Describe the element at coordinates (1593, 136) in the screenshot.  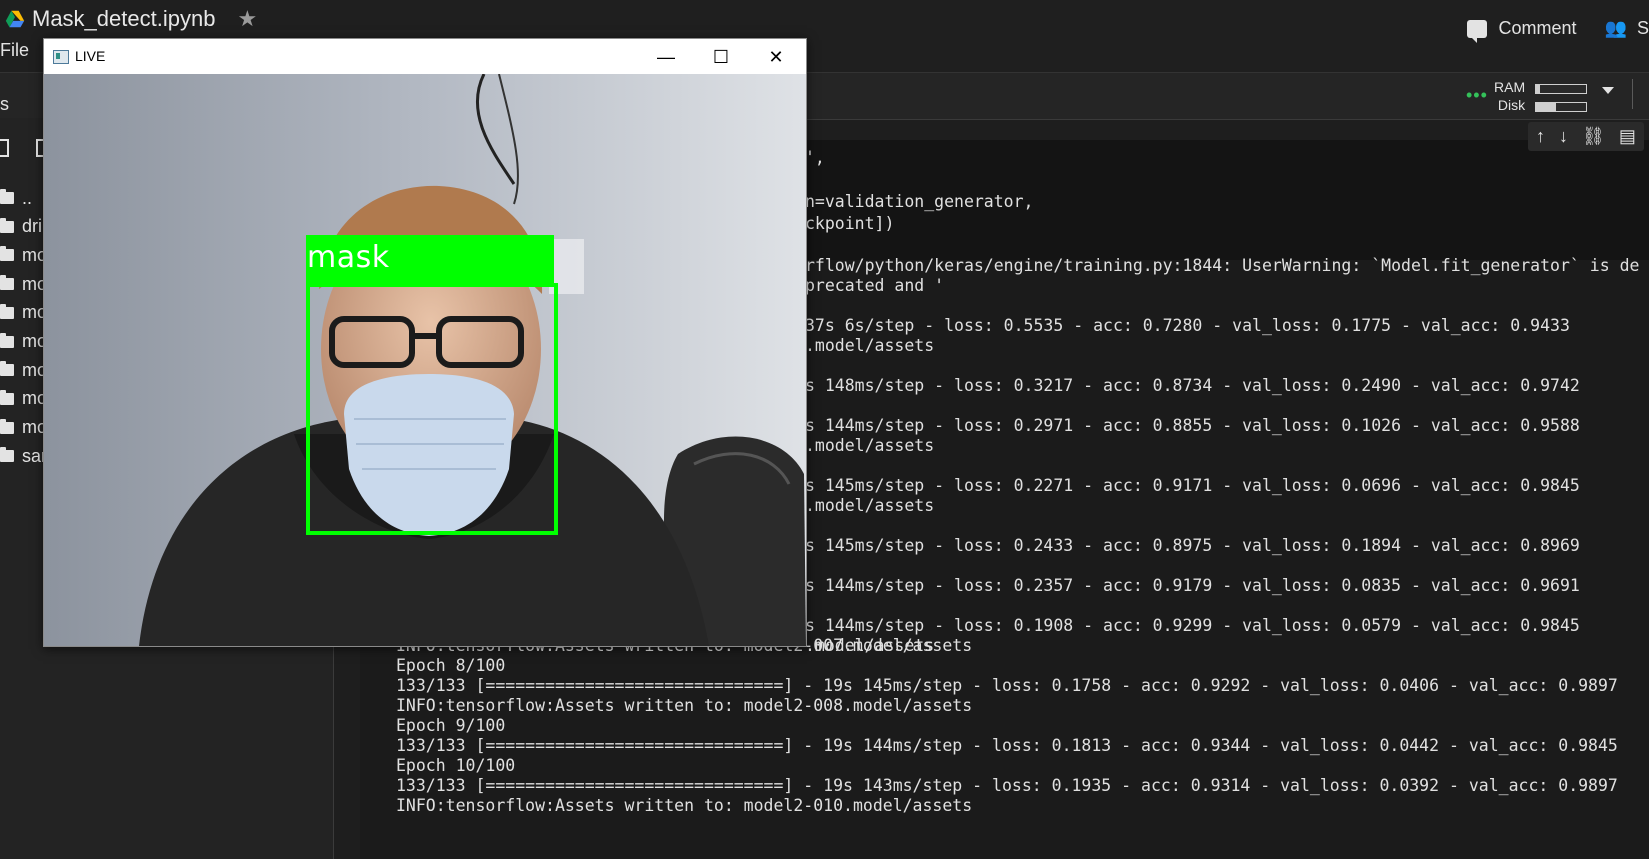
I see `link-icon: ⛓` at that location.